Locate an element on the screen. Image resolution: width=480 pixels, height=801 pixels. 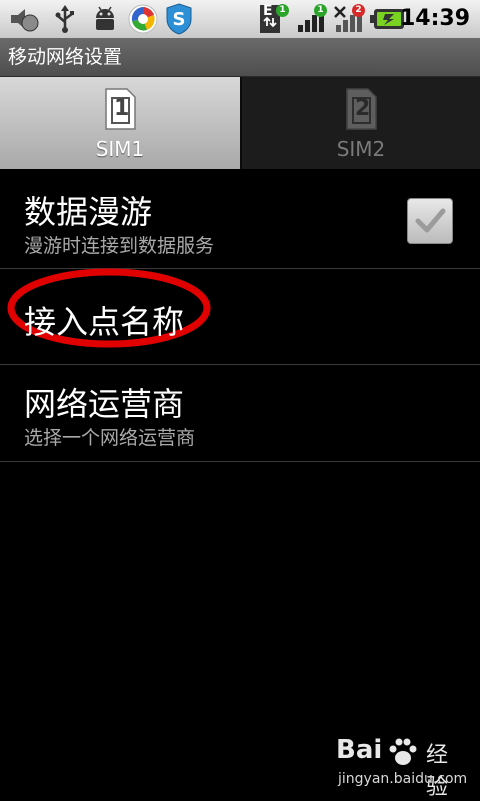
shield-s-icon: S is located at coordinates (179, 19).